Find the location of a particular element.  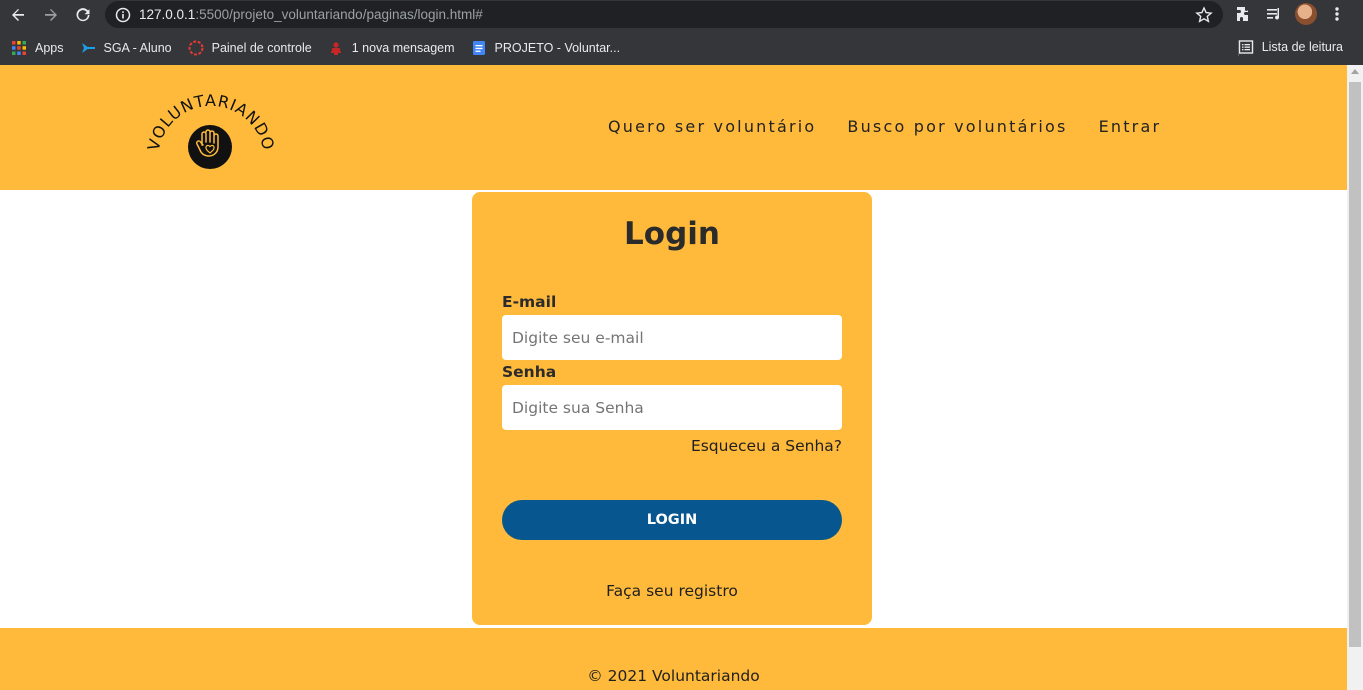

nav-quero-ser-voluntario: Quero ser voluntário is located at coordinates (712, 126).